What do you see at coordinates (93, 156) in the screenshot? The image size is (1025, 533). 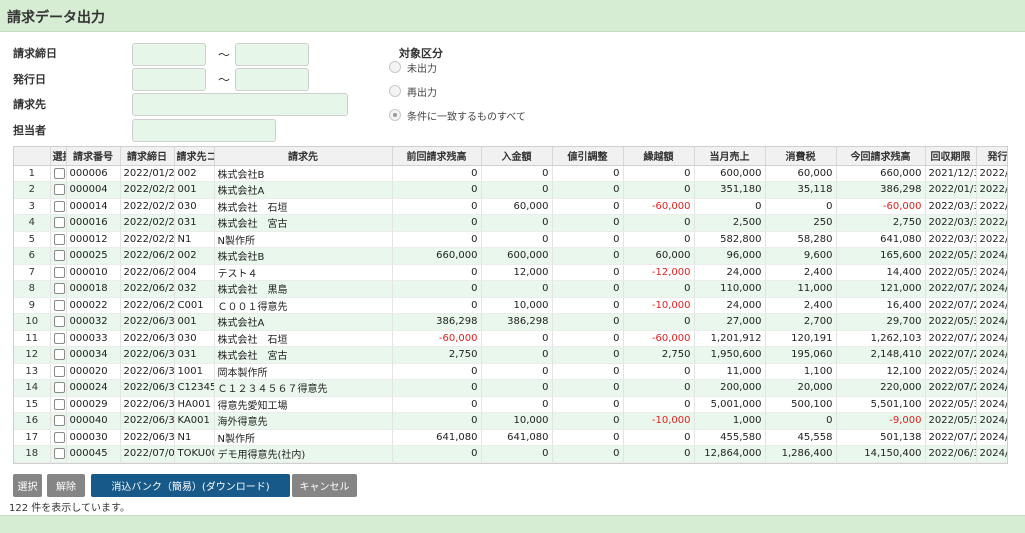 I see `header-invoice-number: 請求番号` at bounding box center [93, 156].